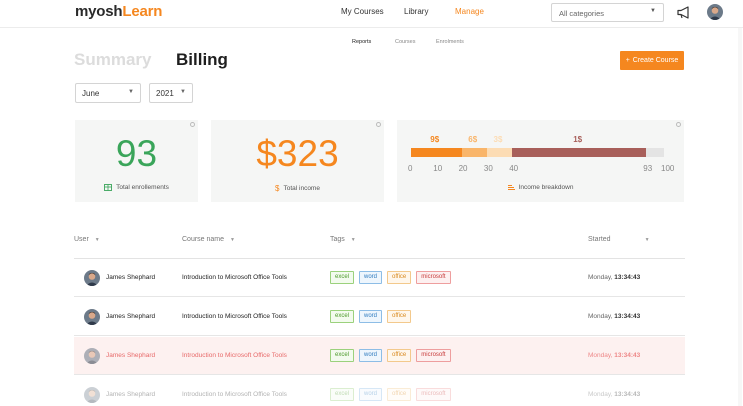 Image resolution: width=743 pixels, height=406 pixels. Describe the element at coordinates (136, 187) in the screenshot. I see `total-enrollments-label: Total enrollements` at that location.